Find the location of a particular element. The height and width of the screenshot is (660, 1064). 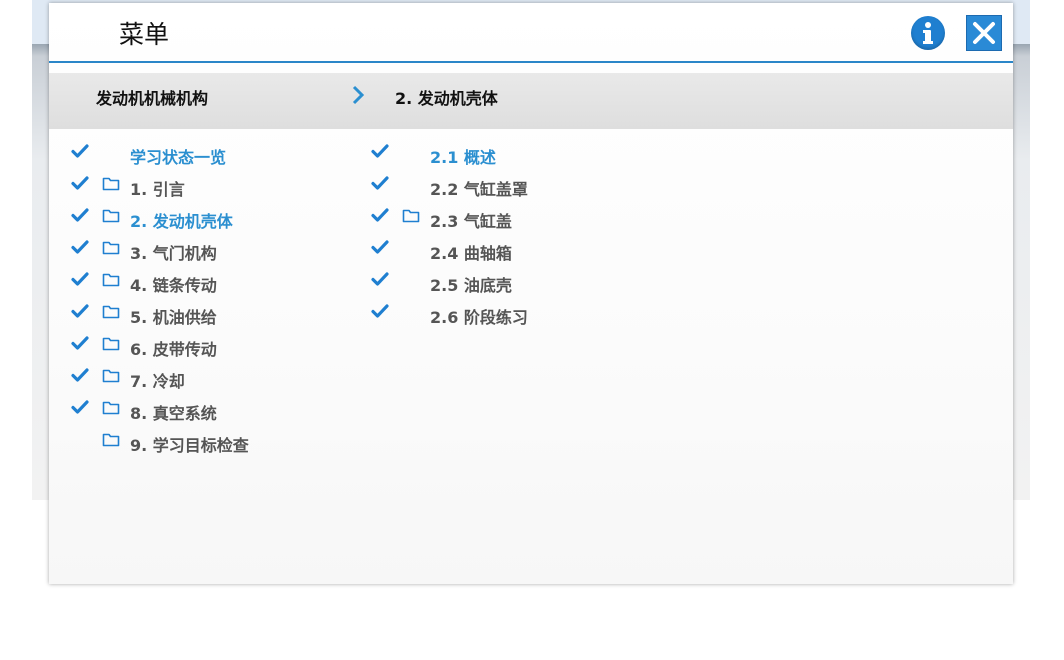

chapter-item-label: 6. 皮带传动 is located at coordinates (173, 349).